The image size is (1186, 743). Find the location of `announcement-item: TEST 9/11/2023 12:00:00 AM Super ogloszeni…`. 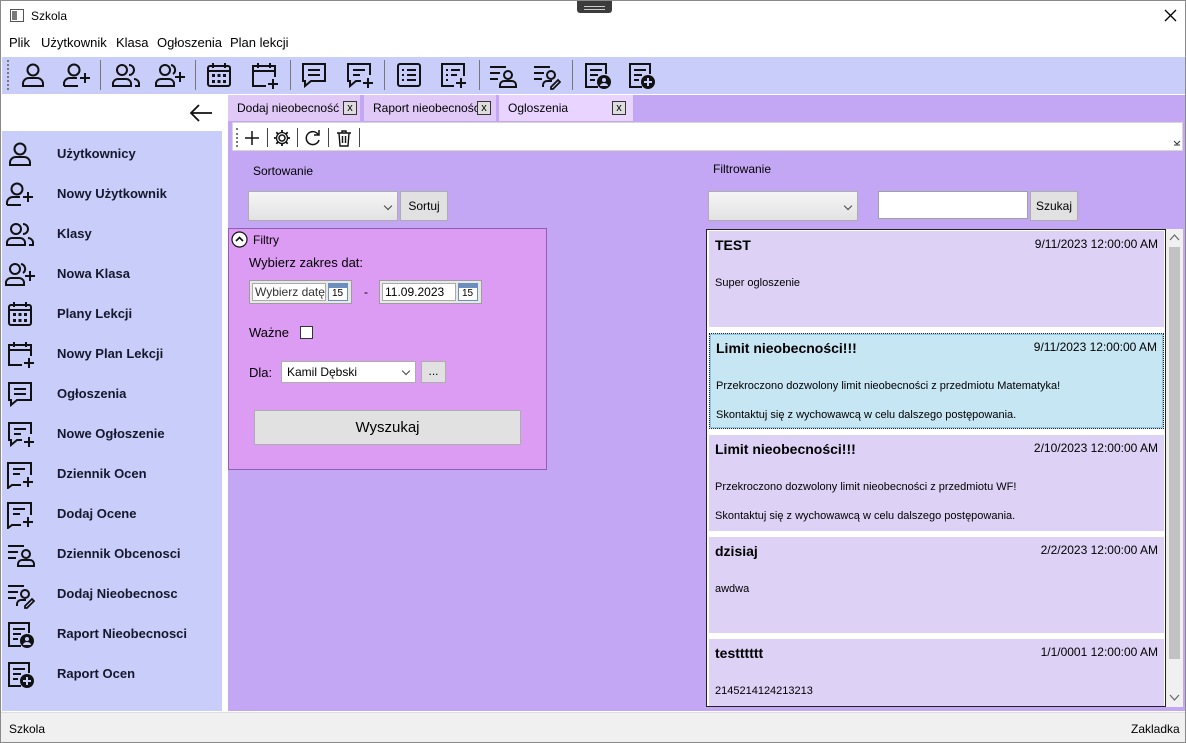

announcement-item: TEST 9/11/2023 12:00:00 AM Super ogloszeni… is located at coordinates (936, 279).